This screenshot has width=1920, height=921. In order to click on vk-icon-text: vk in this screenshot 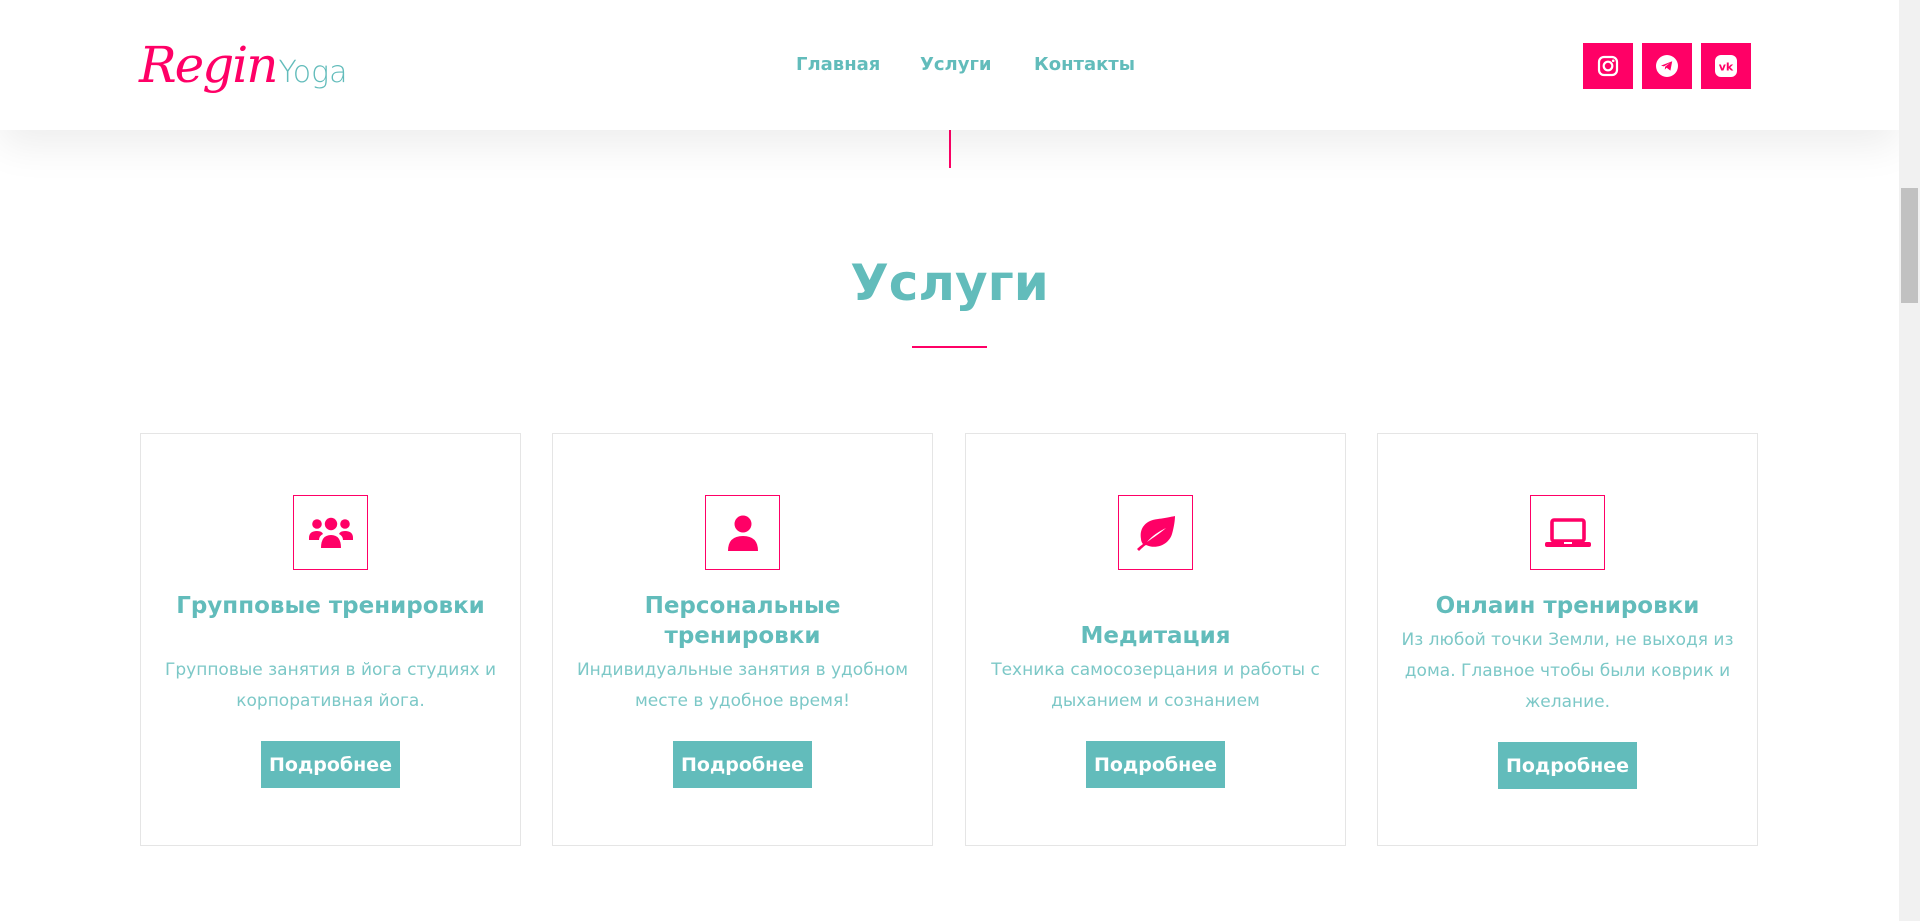, I will do `click(1726, 67)`.